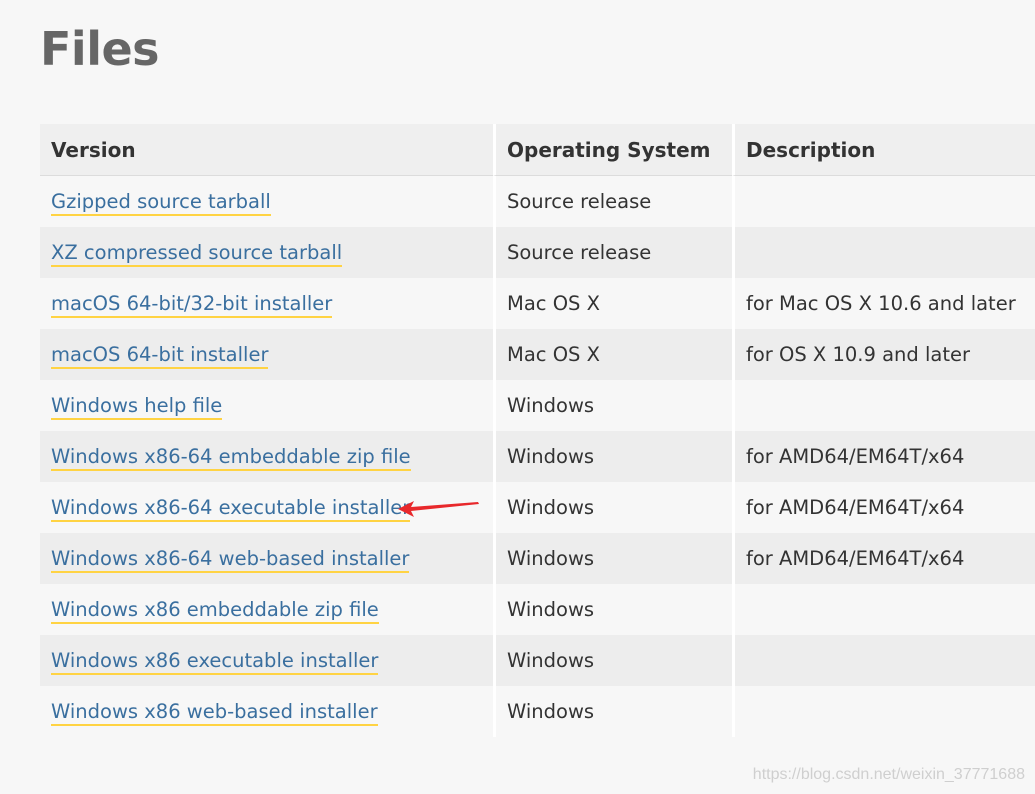 Image resolution: width=1035 pixels, height=794 pixels. I want to click on version-cell: Windows x86-64 web-based installer, so click(266, 558).